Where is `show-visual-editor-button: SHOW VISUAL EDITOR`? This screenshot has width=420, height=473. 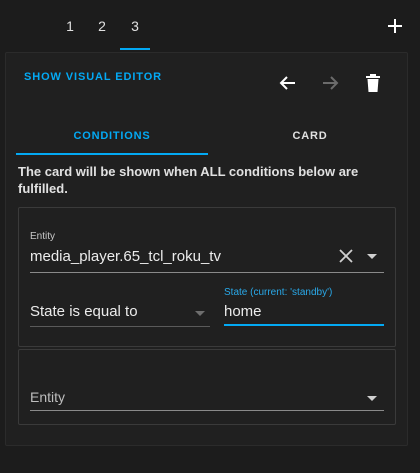
show-visual-editor-button: SHOW VISUAL EDITOR is located at coordinates (93, 77).